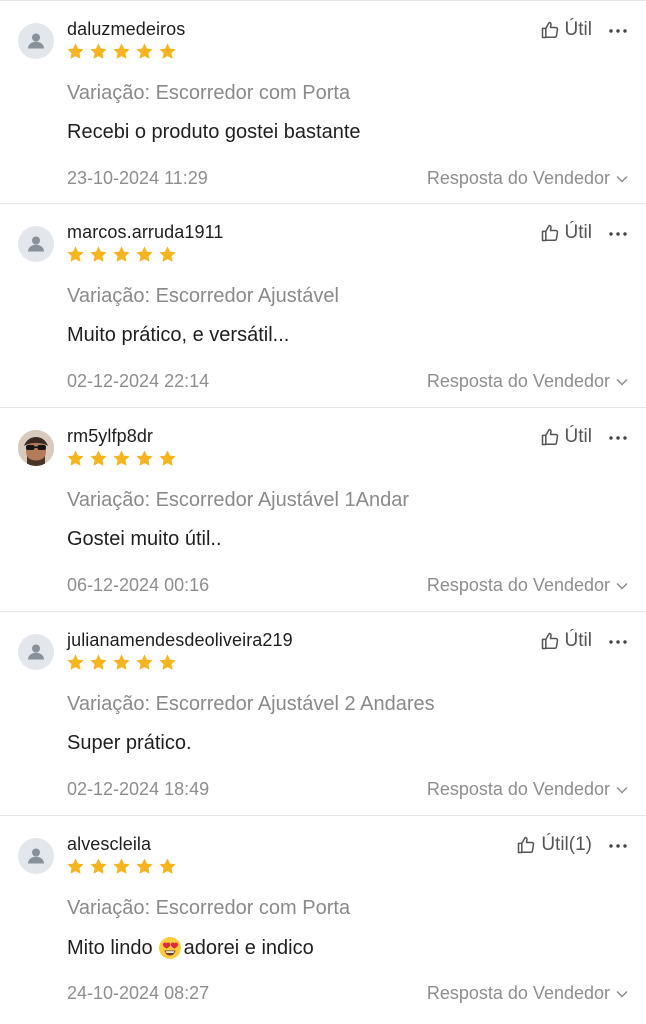  What do you see at coordinates (138, 789) in the screenshot?
I see `review-timestamp: 02-12-2024 18:49` at bounding box center [138, 789].